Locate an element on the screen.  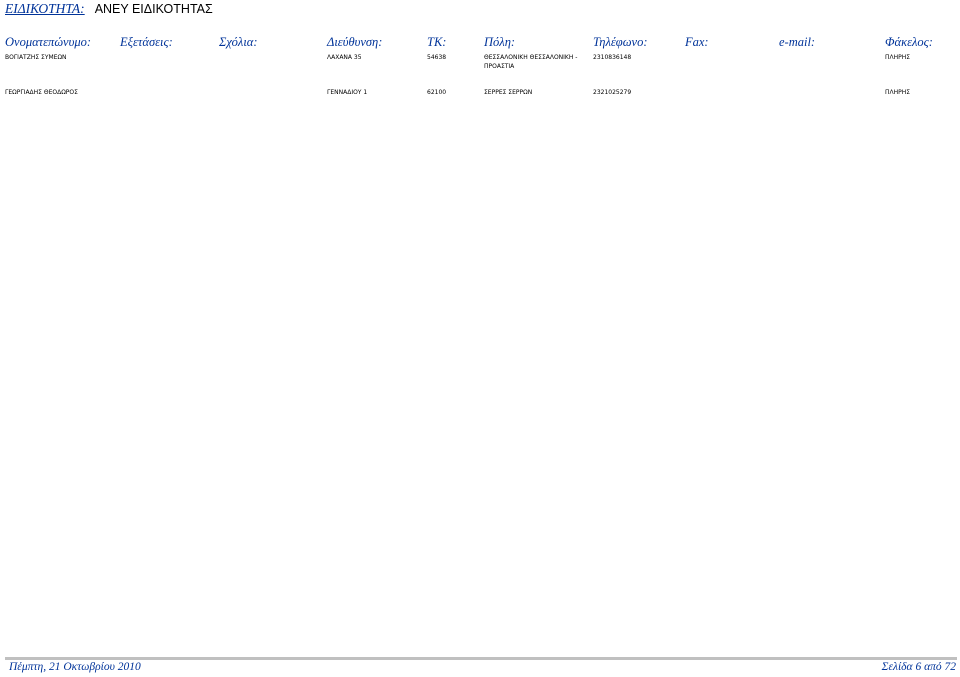
row-1-folder: ΠΛΗΡΗΣ is located at coordinates (898, 57).